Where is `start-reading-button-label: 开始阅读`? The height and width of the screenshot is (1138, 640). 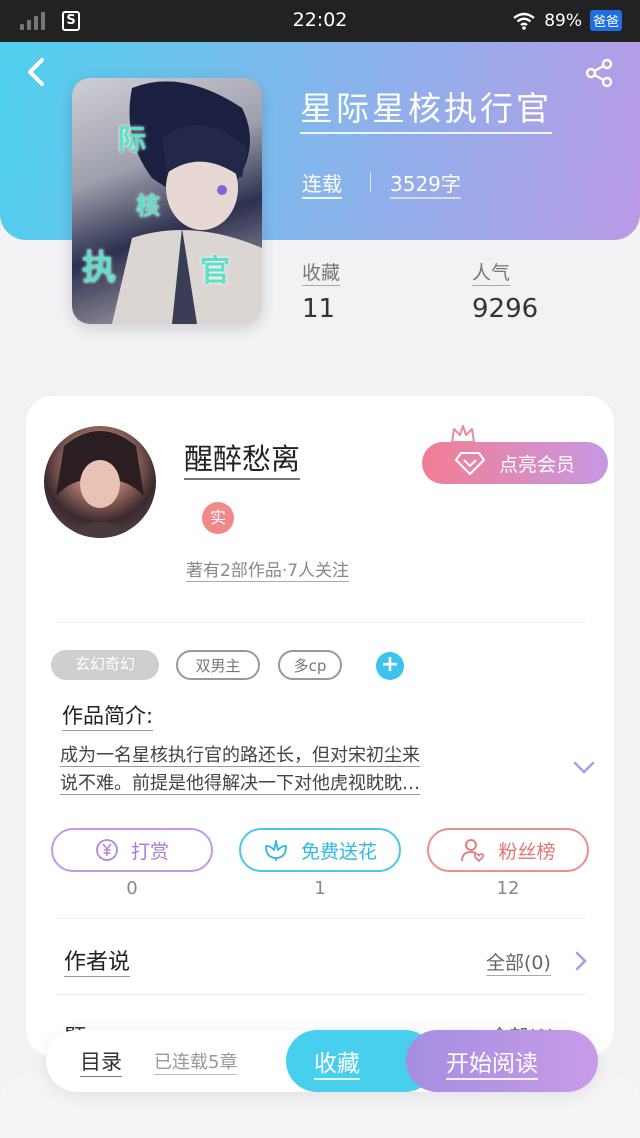
start-reading-button-label: 开始阅读 is located at coordinates (492, 1062).